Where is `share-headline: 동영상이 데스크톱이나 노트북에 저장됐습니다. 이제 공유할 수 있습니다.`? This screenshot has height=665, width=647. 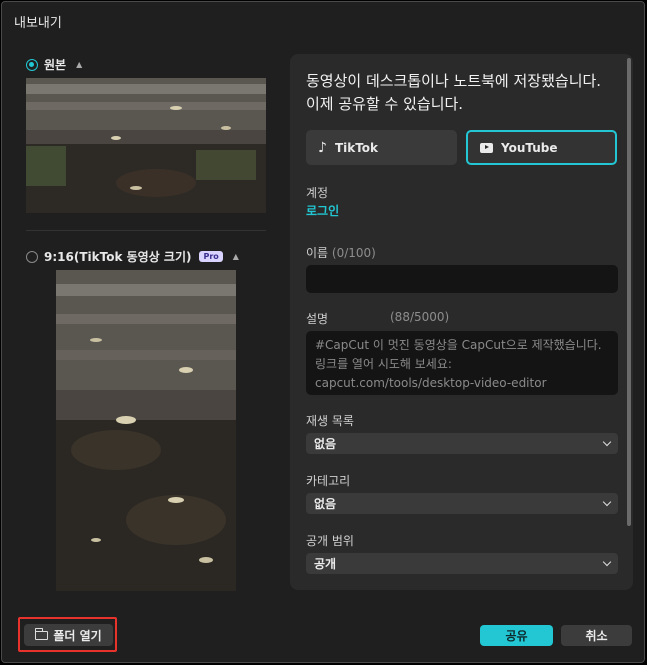
share-headline: 동영상이 데스크톱이나 노트북에 저장됐습니다. 이제 공유할 수 있습니다. is located at coordinates (454, 92).